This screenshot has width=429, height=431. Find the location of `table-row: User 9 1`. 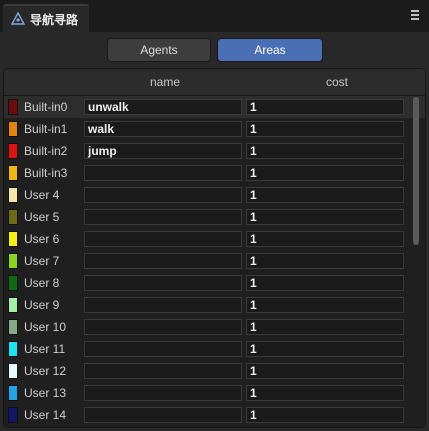

table-row: User 9 1 is located at coordinates (214, 305).